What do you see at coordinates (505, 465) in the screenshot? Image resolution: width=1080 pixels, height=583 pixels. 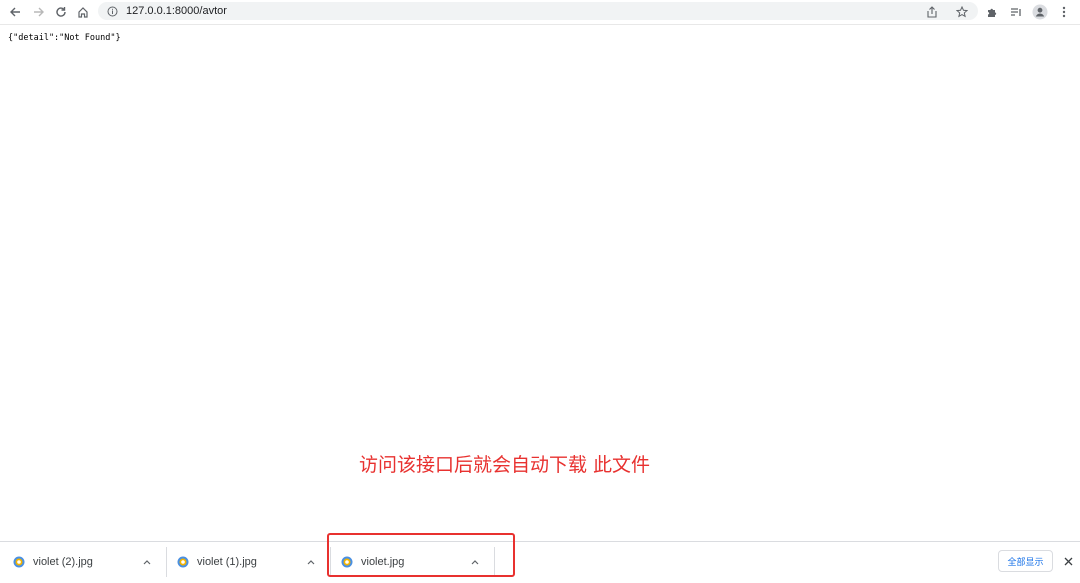 I see `annotation-text: 访问该接口后就会自动下载 此文件` at bounding box center [505, 465].